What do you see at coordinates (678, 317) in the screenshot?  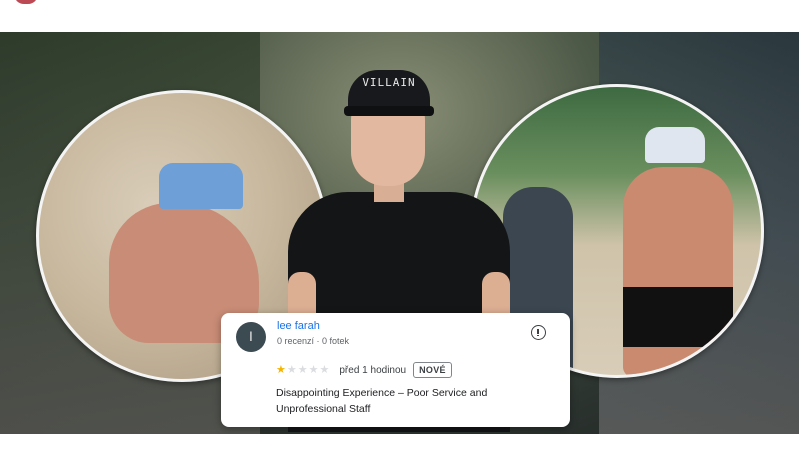 I see `shorts` at bounding box center [678, 317].